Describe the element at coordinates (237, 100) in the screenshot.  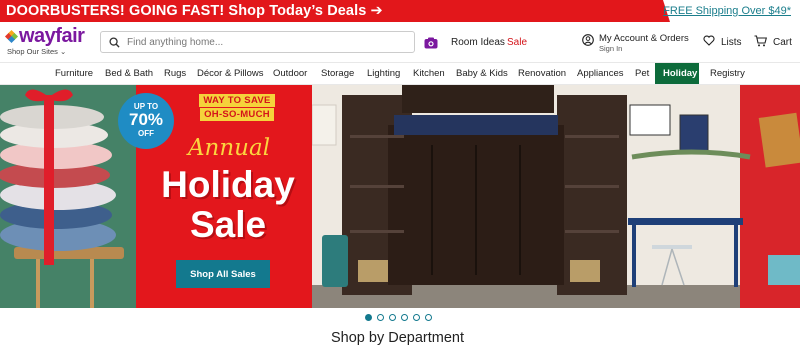
I see `ribbon-line-1: WAY TO SAVE` at that location.